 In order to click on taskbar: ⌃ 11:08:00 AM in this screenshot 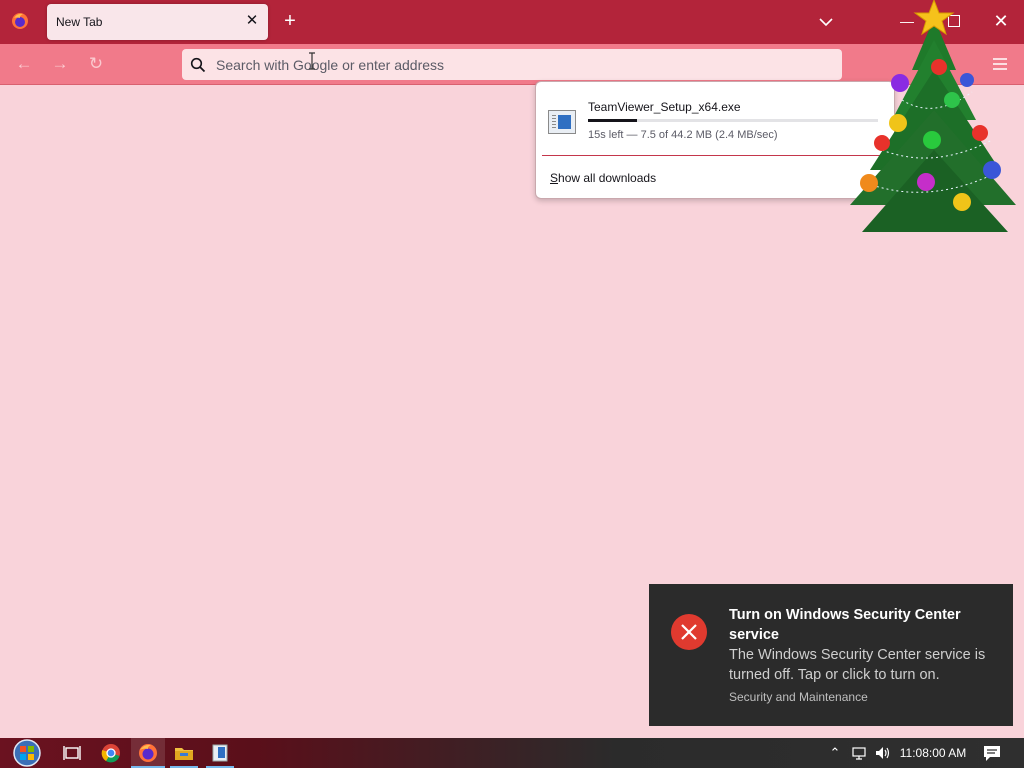, I will do `click(512, 753)`.